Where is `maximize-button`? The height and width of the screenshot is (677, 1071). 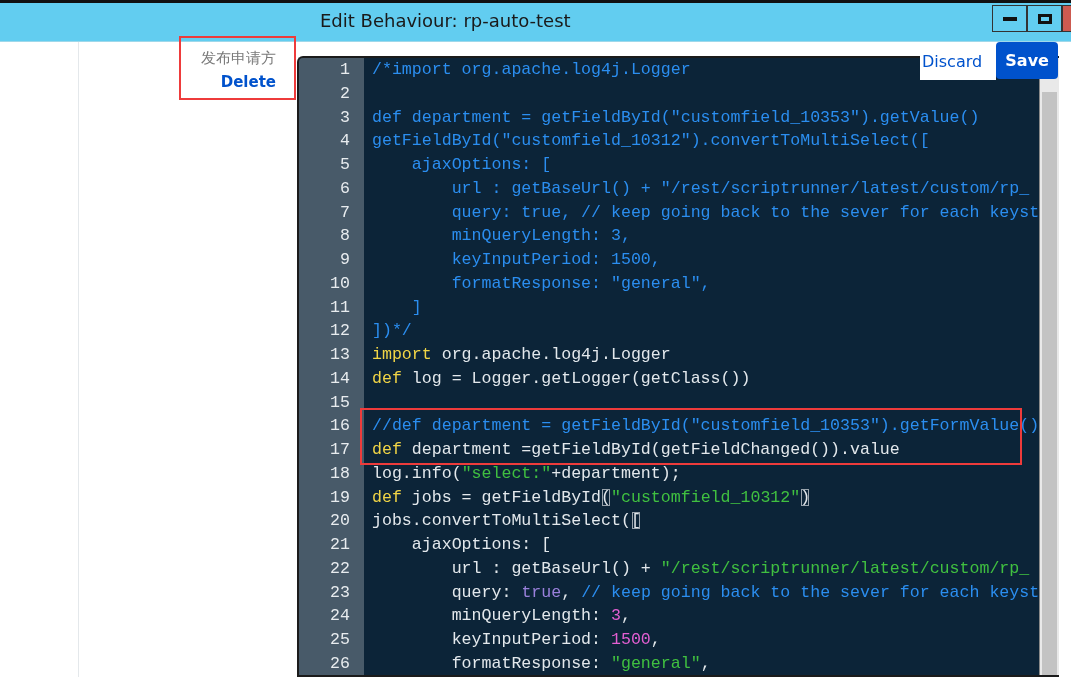
maximize-button is located at coordinates (1044, 18).